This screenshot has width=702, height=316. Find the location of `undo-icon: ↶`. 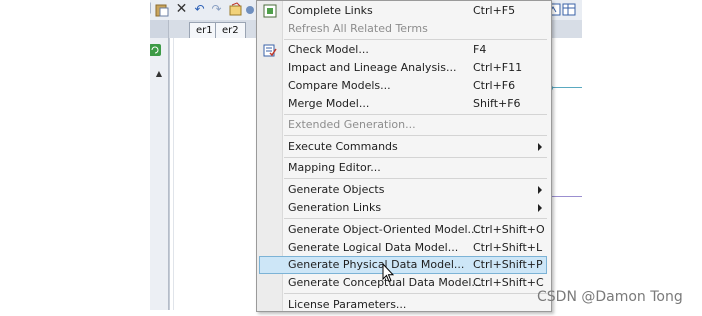

undo-icon: ↶ is located at coordinates (199, 9).